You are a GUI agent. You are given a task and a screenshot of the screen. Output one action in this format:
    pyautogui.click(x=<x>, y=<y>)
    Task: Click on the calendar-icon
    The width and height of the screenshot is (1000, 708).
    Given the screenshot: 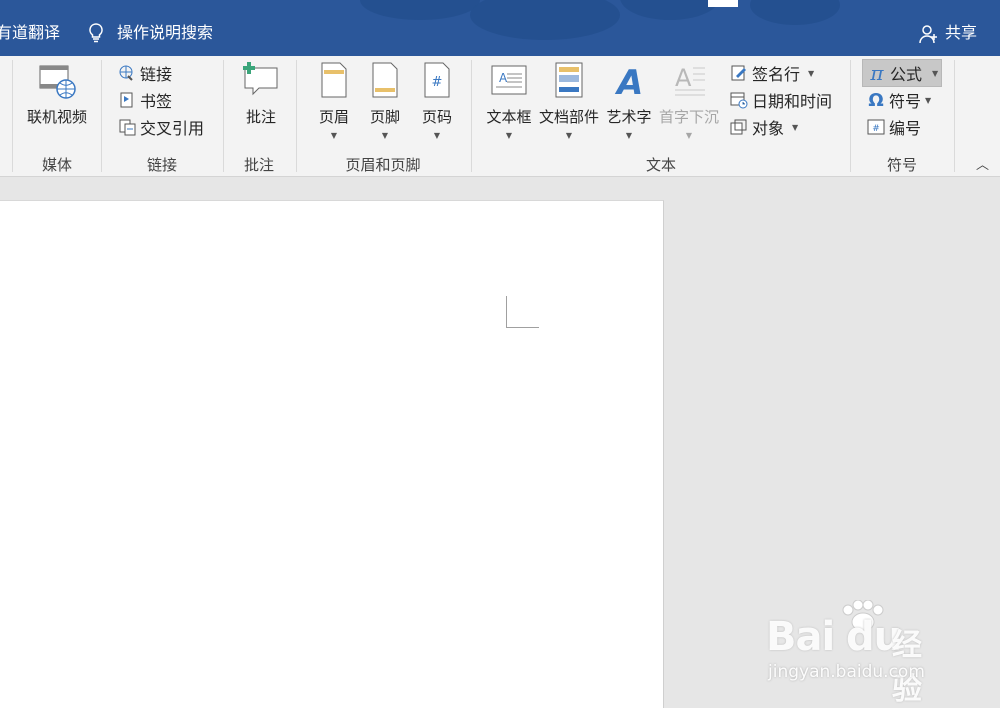 What is the action you would take?
    pyautogui.click(x=739, y=100)
    